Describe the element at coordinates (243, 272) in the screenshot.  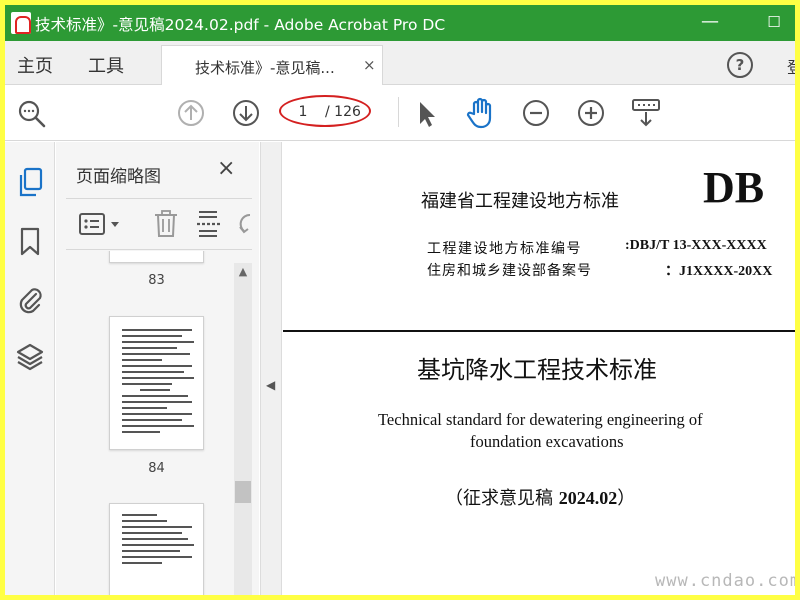
I see `scroll-up-arrow-icon: ▲` at that location.